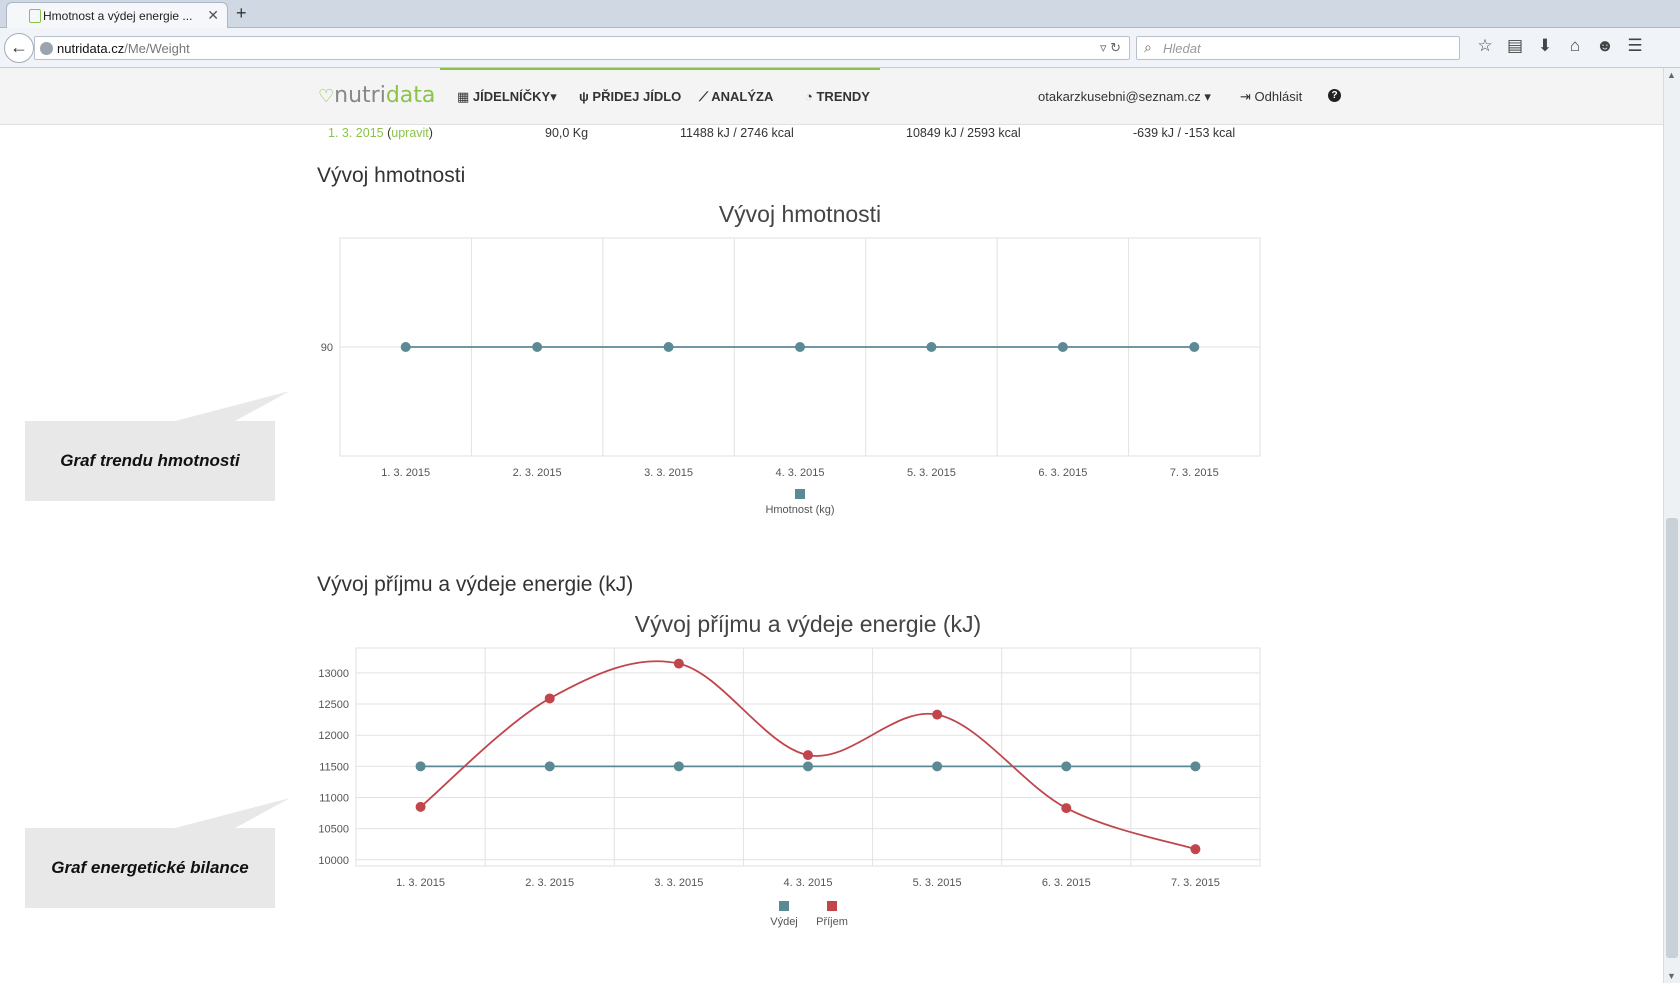 The image size is (1680, 983). What do you see at coordinates (410, 133) in the screenshot?
I see `edit-link: upravit` at bounding box center [410, 133].